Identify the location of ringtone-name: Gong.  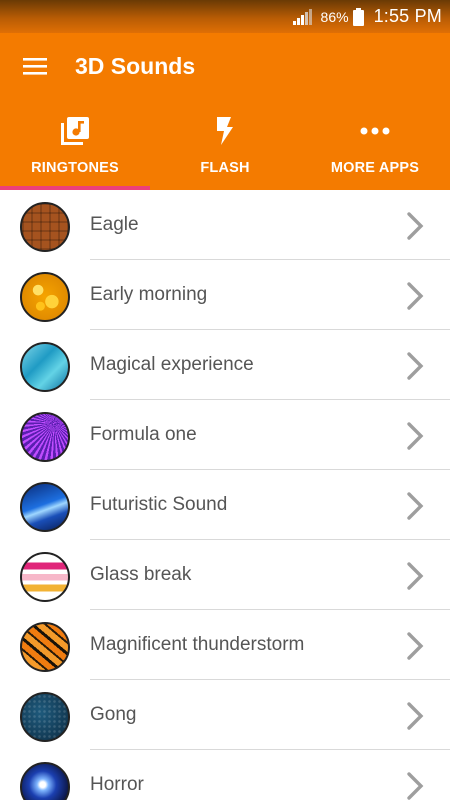
(113, 714).